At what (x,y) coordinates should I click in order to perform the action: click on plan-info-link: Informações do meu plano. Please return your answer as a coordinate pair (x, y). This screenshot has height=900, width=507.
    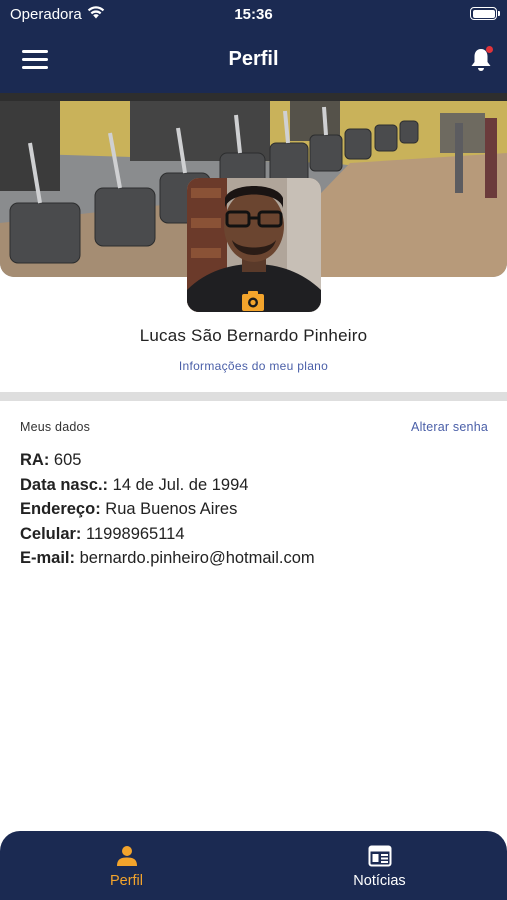
    Looking at the image, I should click on (253, 366).